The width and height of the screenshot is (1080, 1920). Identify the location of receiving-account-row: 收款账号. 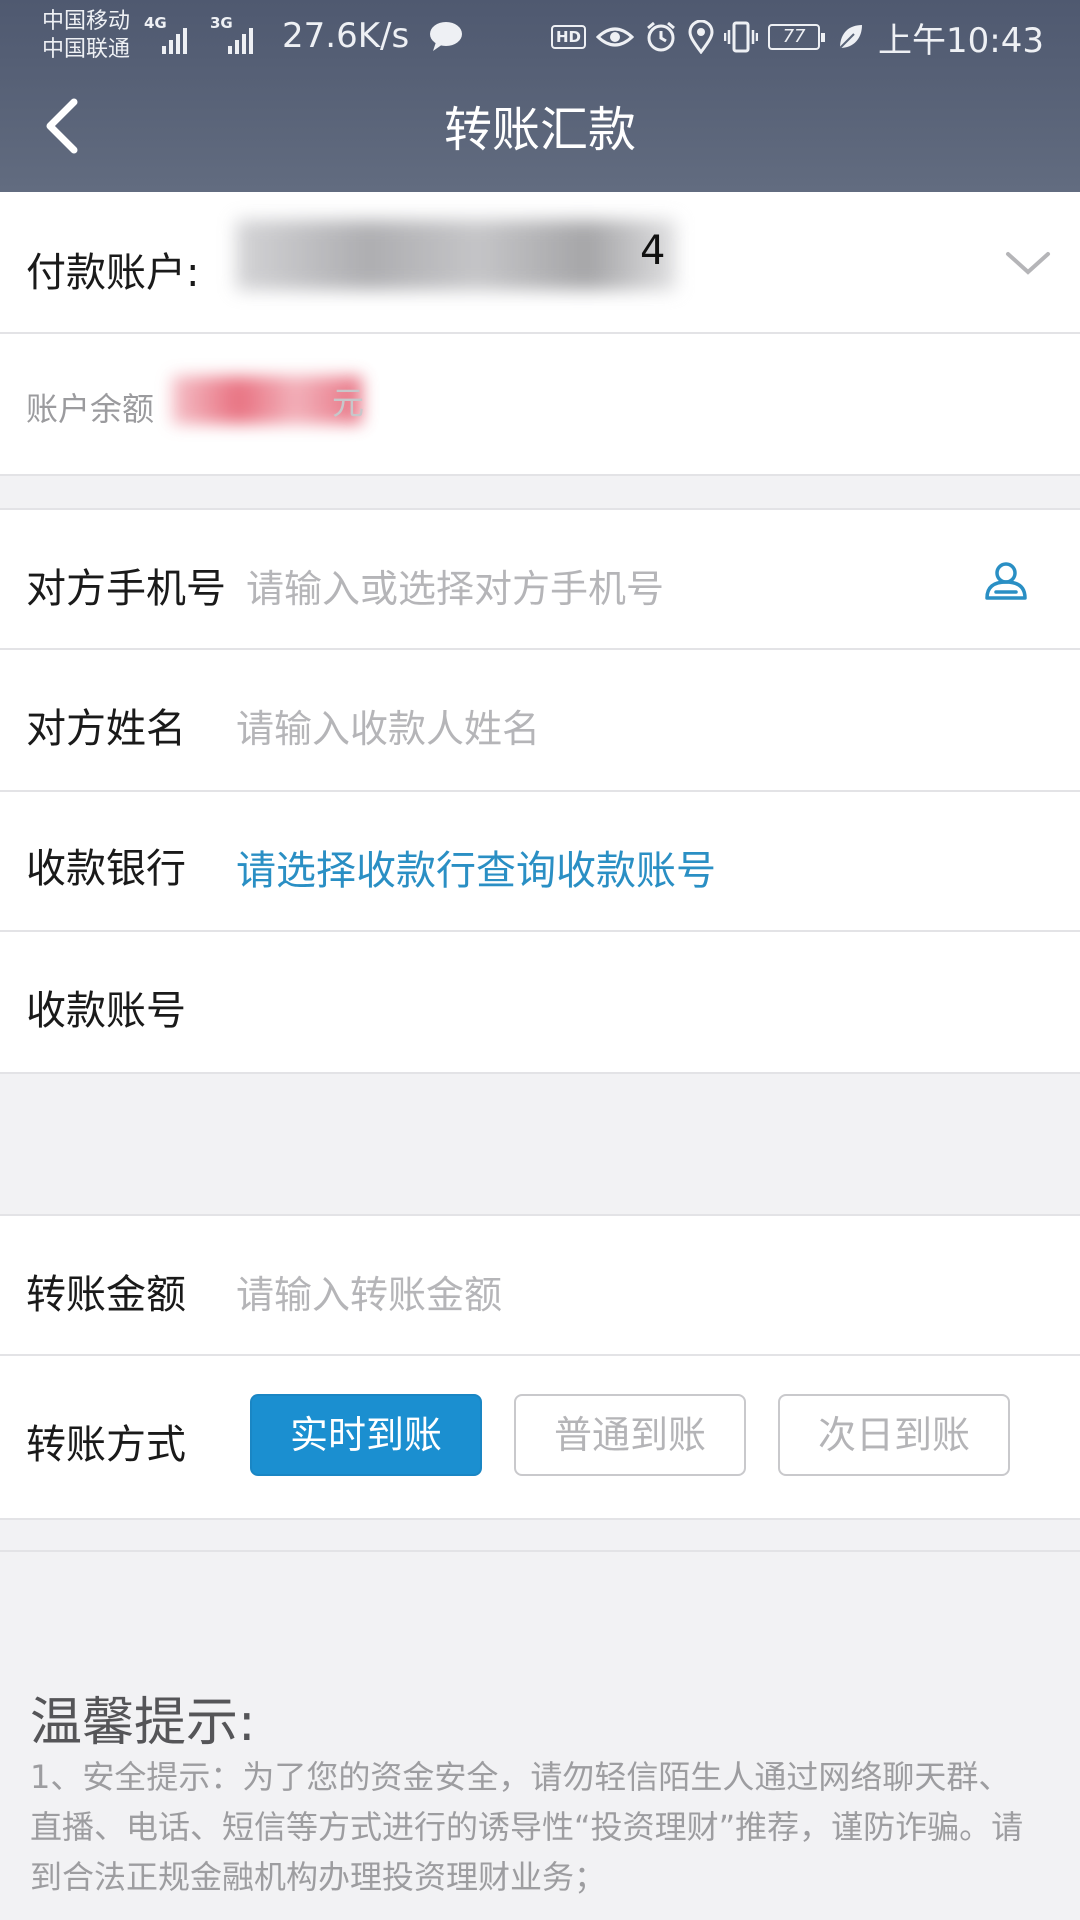
(540, 1003).